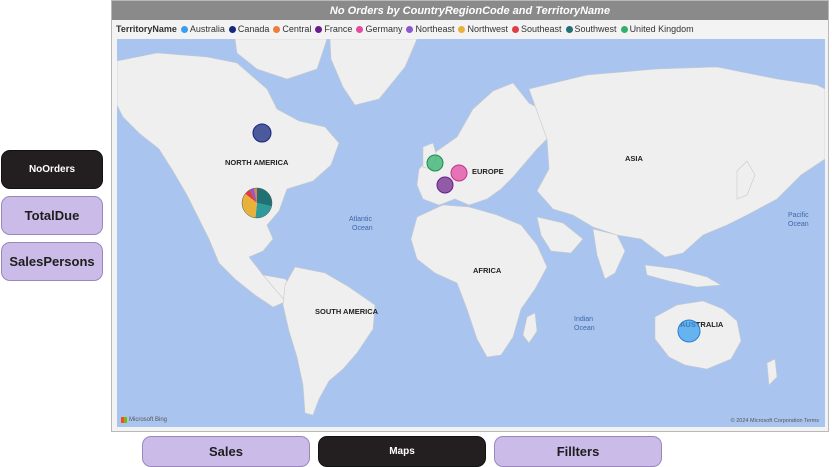 Image resolution: width=832 pixels, height=467 pixels. Describe the element at coordinates (595, 29) in the screenshot. I see `legend-label: Southwest` at that location.